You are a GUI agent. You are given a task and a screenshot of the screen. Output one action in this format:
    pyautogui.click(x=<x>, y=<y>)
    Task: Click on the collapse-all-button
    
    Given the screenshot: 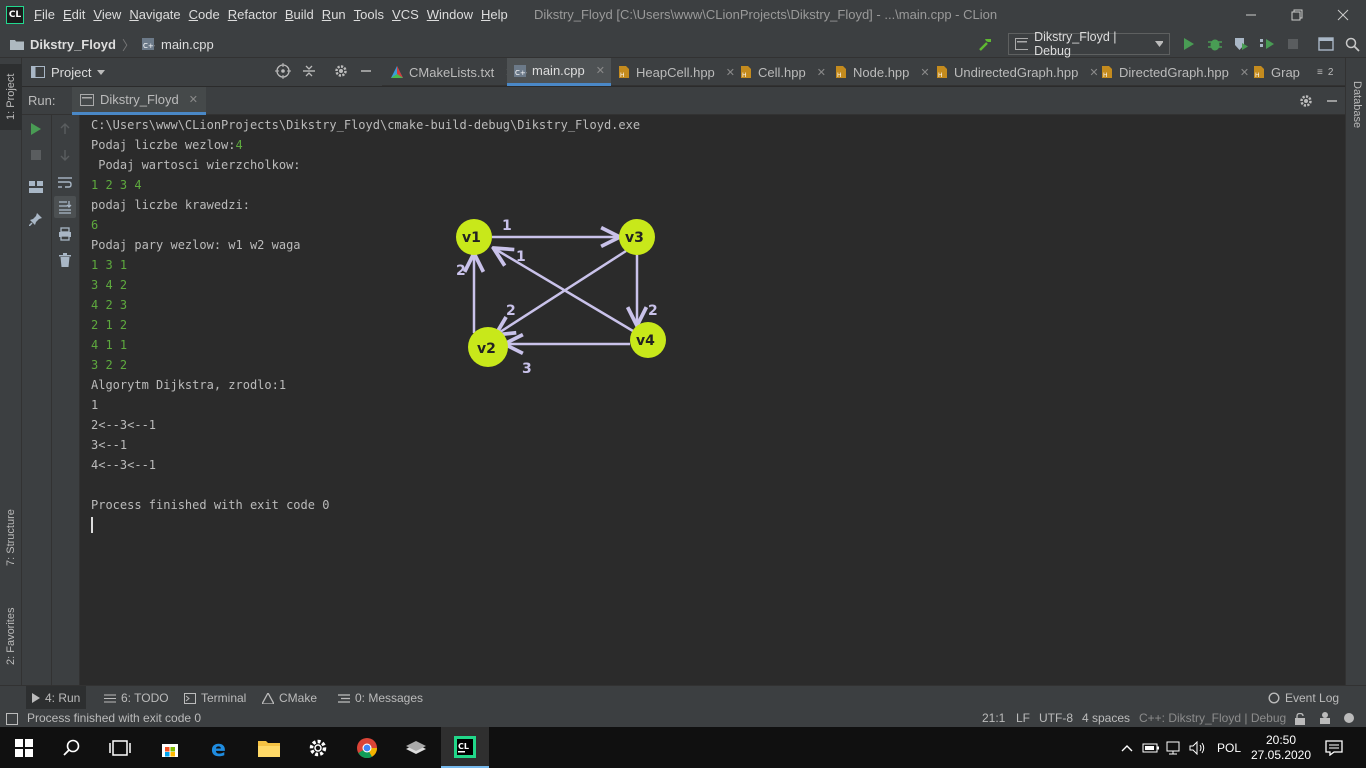 What is the action you would take?
    pyautogui.click(x=309, y=72)
    